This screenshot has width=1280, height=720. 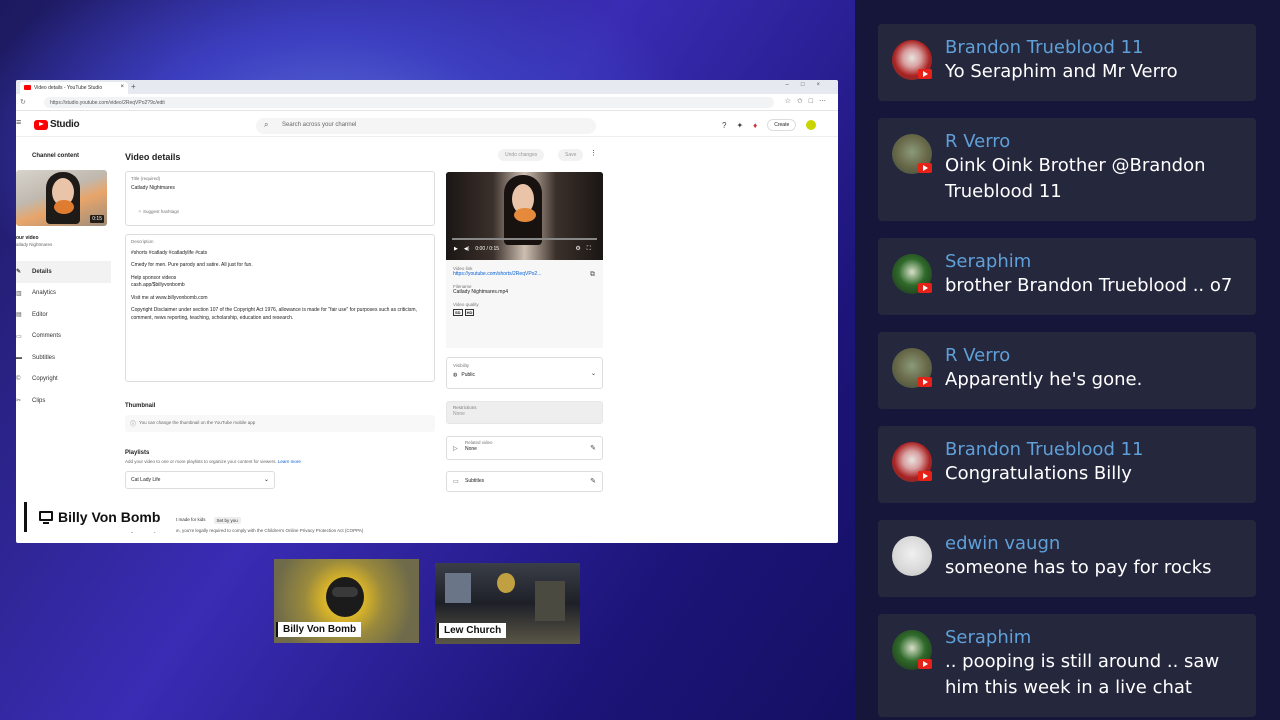 I want to click on webcam-lew: Lew Church, so click(x=507, y=603).